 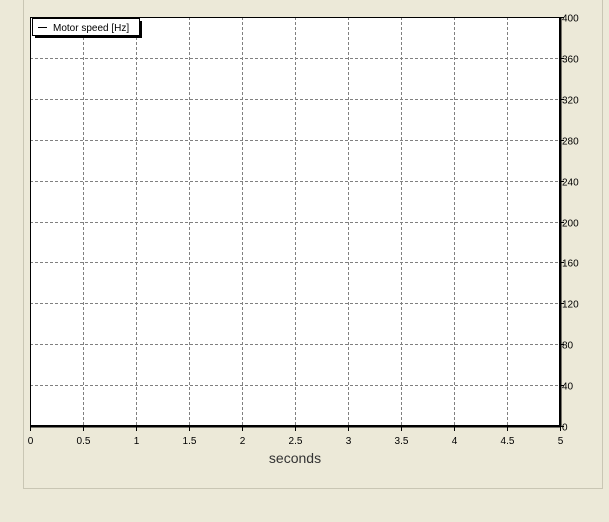 I want to click on legend: Motor speed [Hz], so click(x=87, y=28).